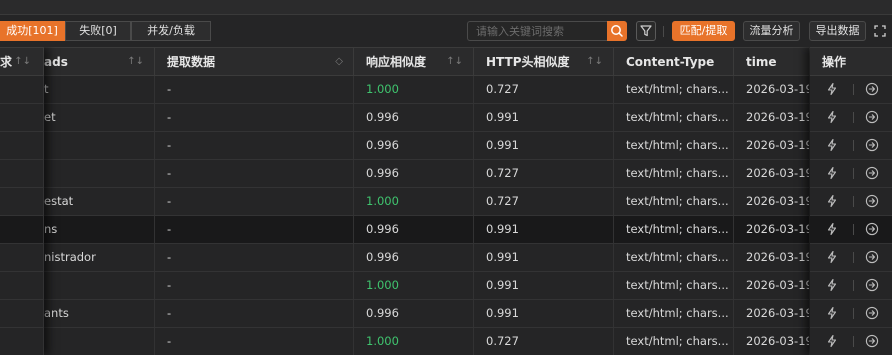  What do you see at coordinates (771, 31) in the screenshot?
I see `traffic-analysis-button: 流量分析` at bounding box center [771, 31].